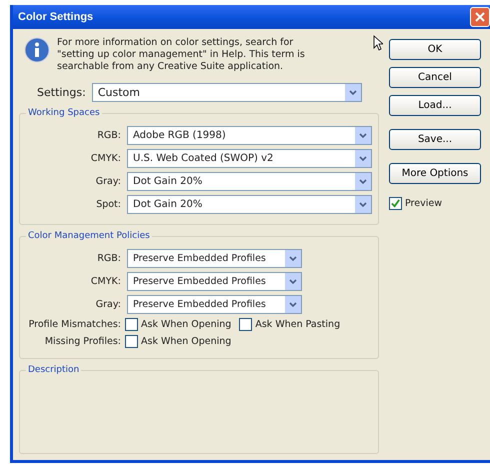 The image size is (490, 475). What do you see at coordinates (435, 77) in the screenshot?
I see `dialog-button: Cancel` at bounding box center [435, 77].